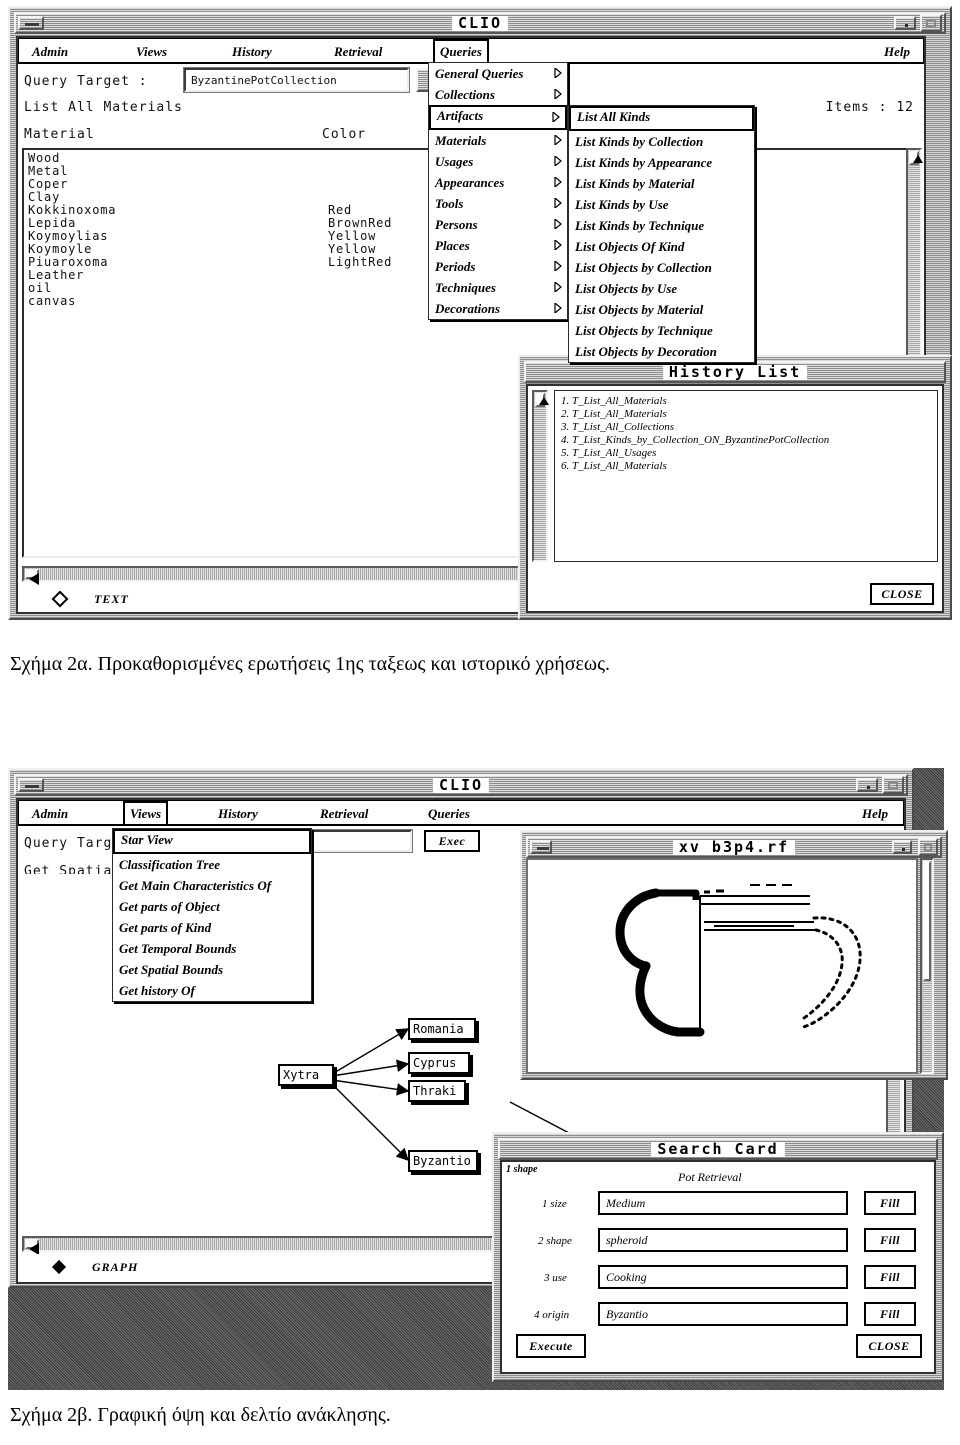 This screenshot has width=960, height=1445. What do you see at coordinates (749, 466) in the screenshot?
I see `list-item: 6. T_List_All_Materials` at bounding box center [749, 466].